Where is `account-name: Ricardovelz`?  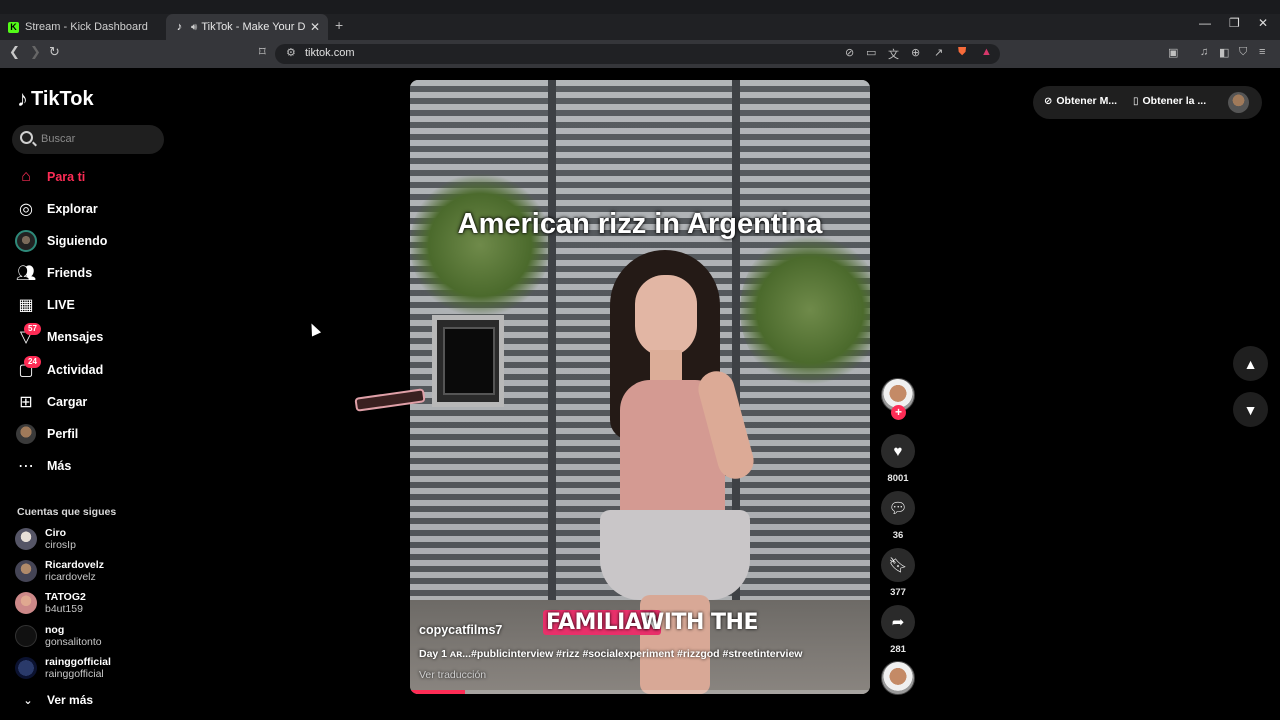
account-name: Ricardovelz is located at coordinates (74, 565).